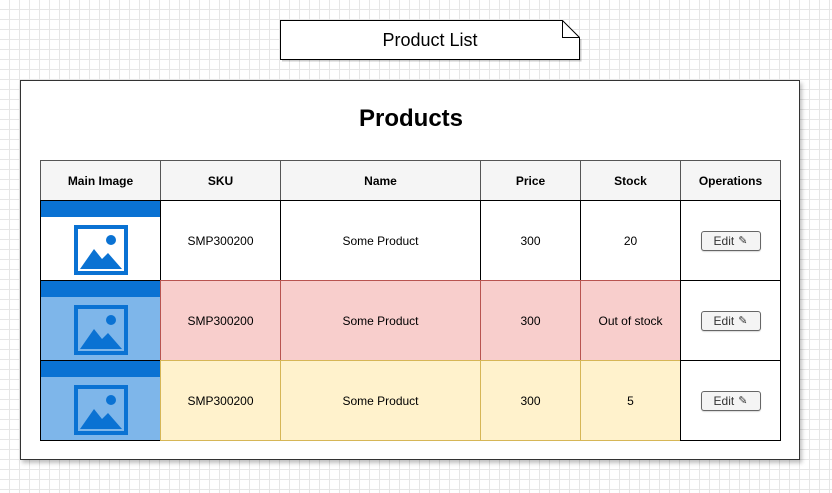  Describe the element at coordinates (380, 180) in the screenshot. I see `column-header-name: Name` at that location.